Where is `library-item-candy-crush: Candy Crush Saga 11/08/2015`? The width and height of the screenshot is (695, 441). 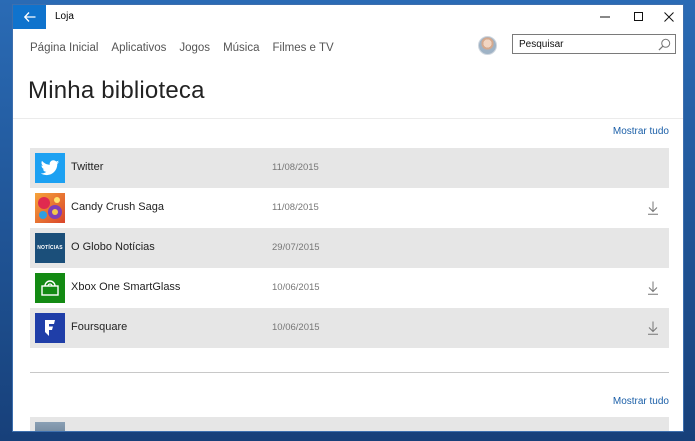
library-item-candy-crush: Candy Crush Saga 11/08/2015 is located at coordinates (349, 208).